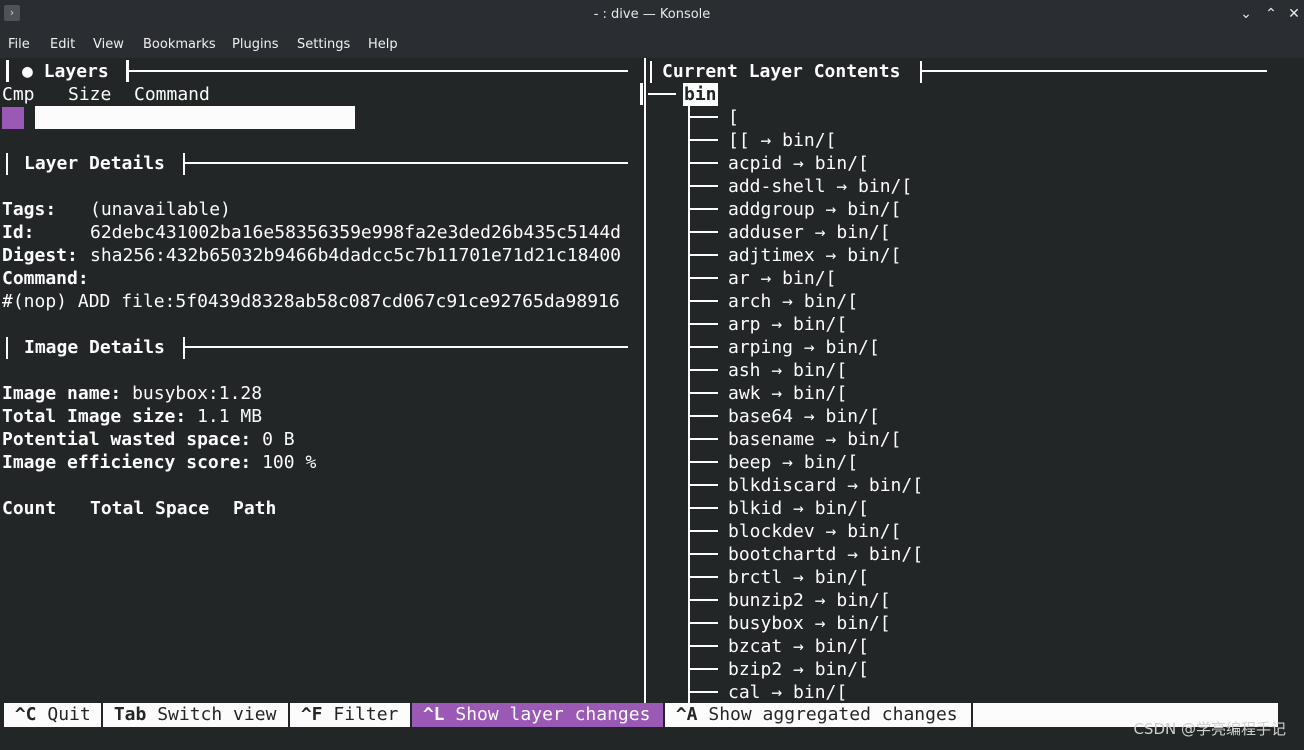 The image size is (1304, 750). I want to click on tree-entry: ar → bin/[, so click(782, 278).